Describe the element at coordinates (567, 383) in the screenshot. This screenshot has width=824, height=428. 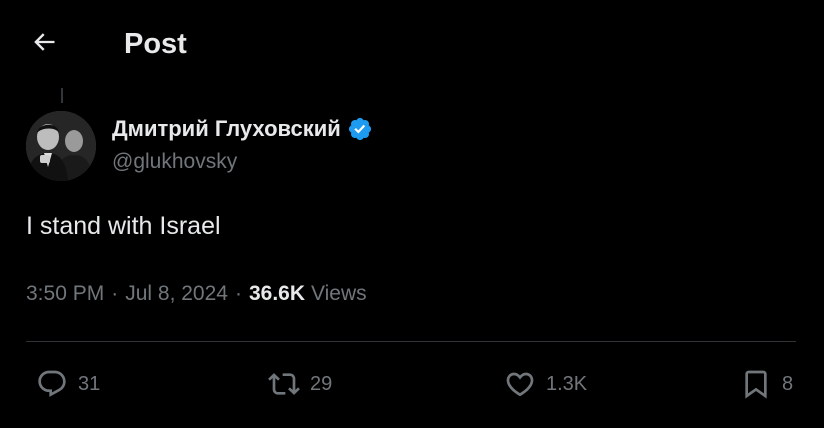
I see `like-count: 1.3K` at that location.